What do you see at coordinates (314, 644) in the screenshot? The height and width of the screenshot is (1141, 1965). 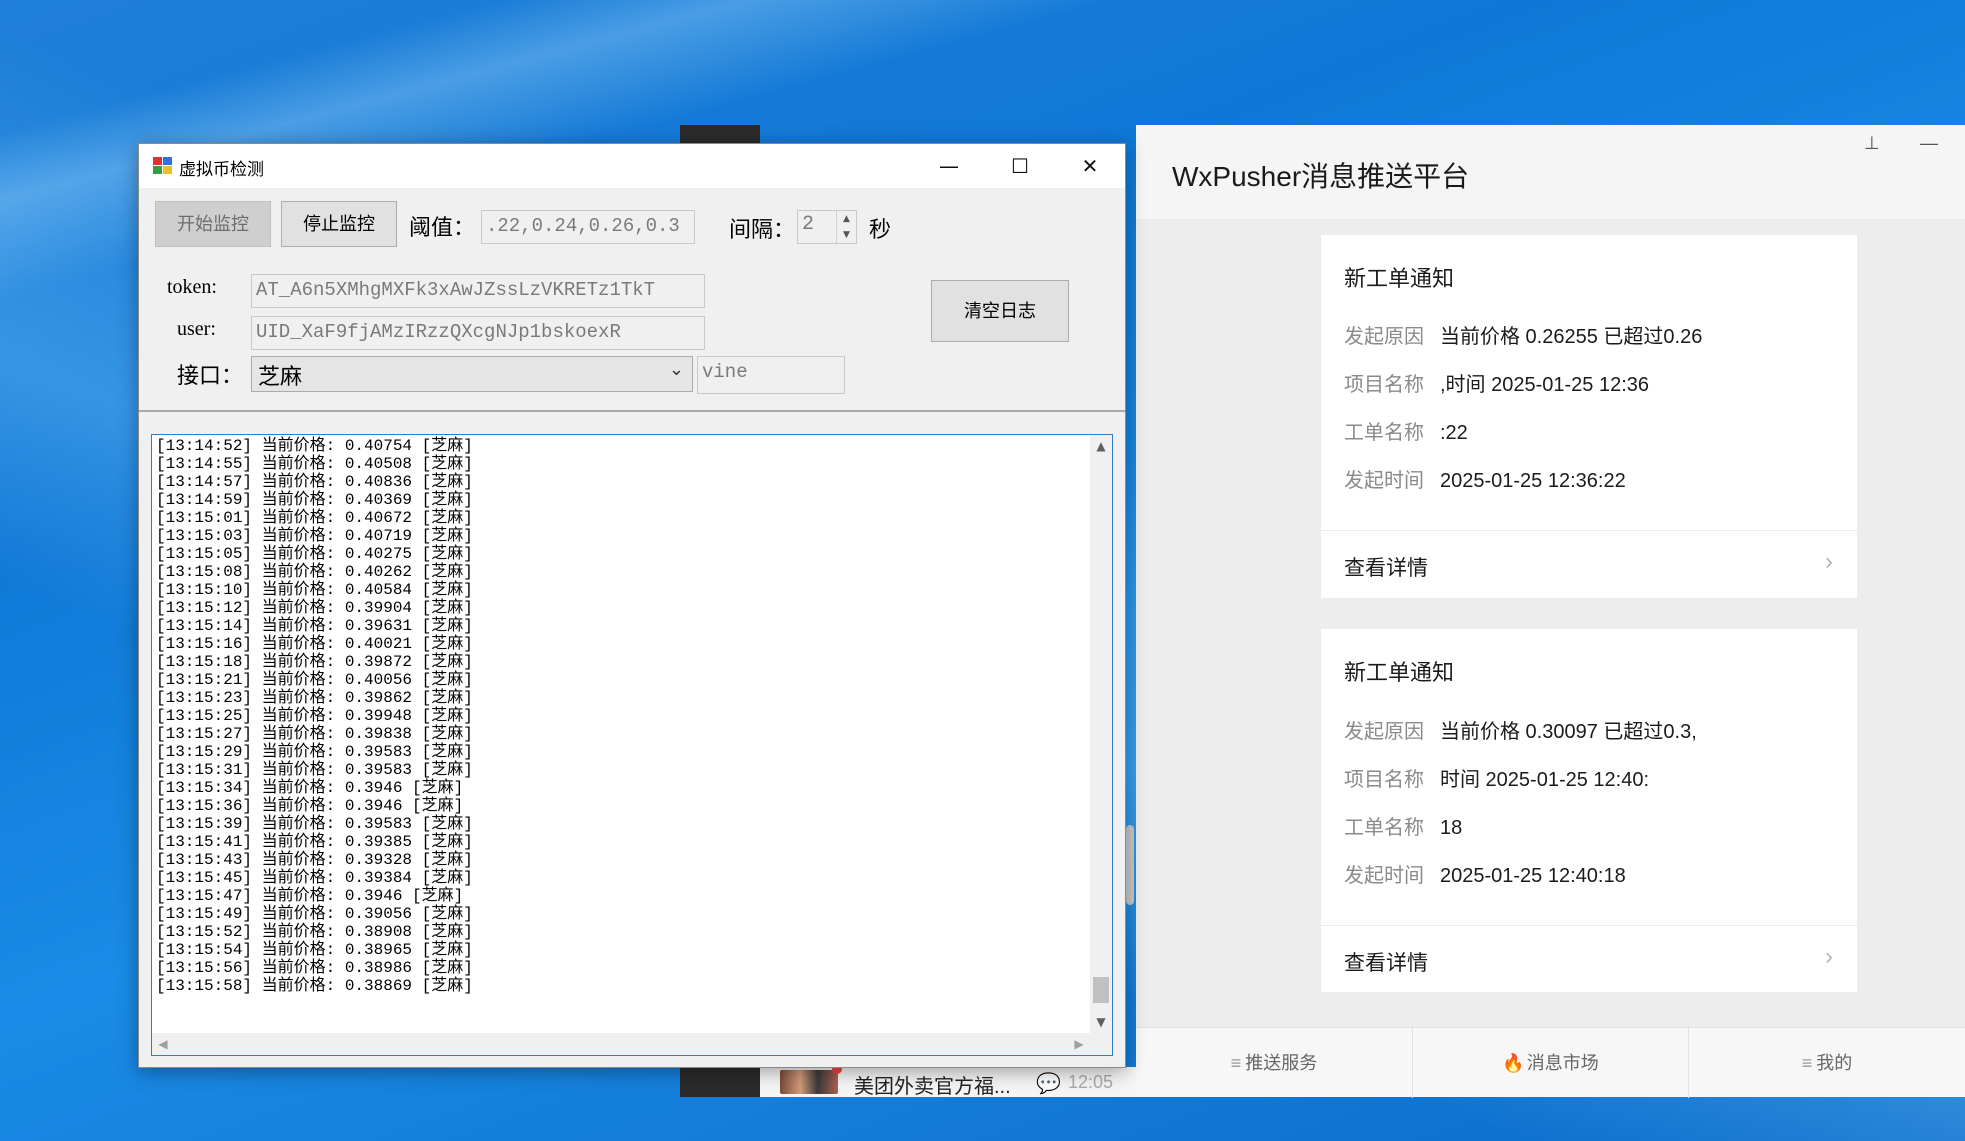 I see `log-line: [13:15:16] 当前价格: 0.40021 [芝麻]` at bounding box center [314, 644].